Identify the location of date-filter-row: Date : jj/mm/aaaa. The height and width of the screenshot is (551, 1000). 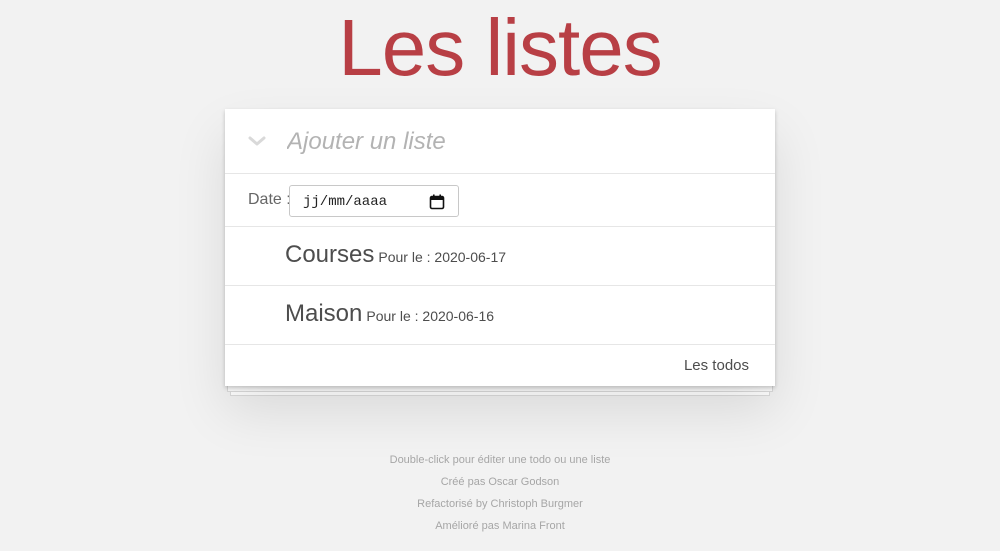
(500, 200).